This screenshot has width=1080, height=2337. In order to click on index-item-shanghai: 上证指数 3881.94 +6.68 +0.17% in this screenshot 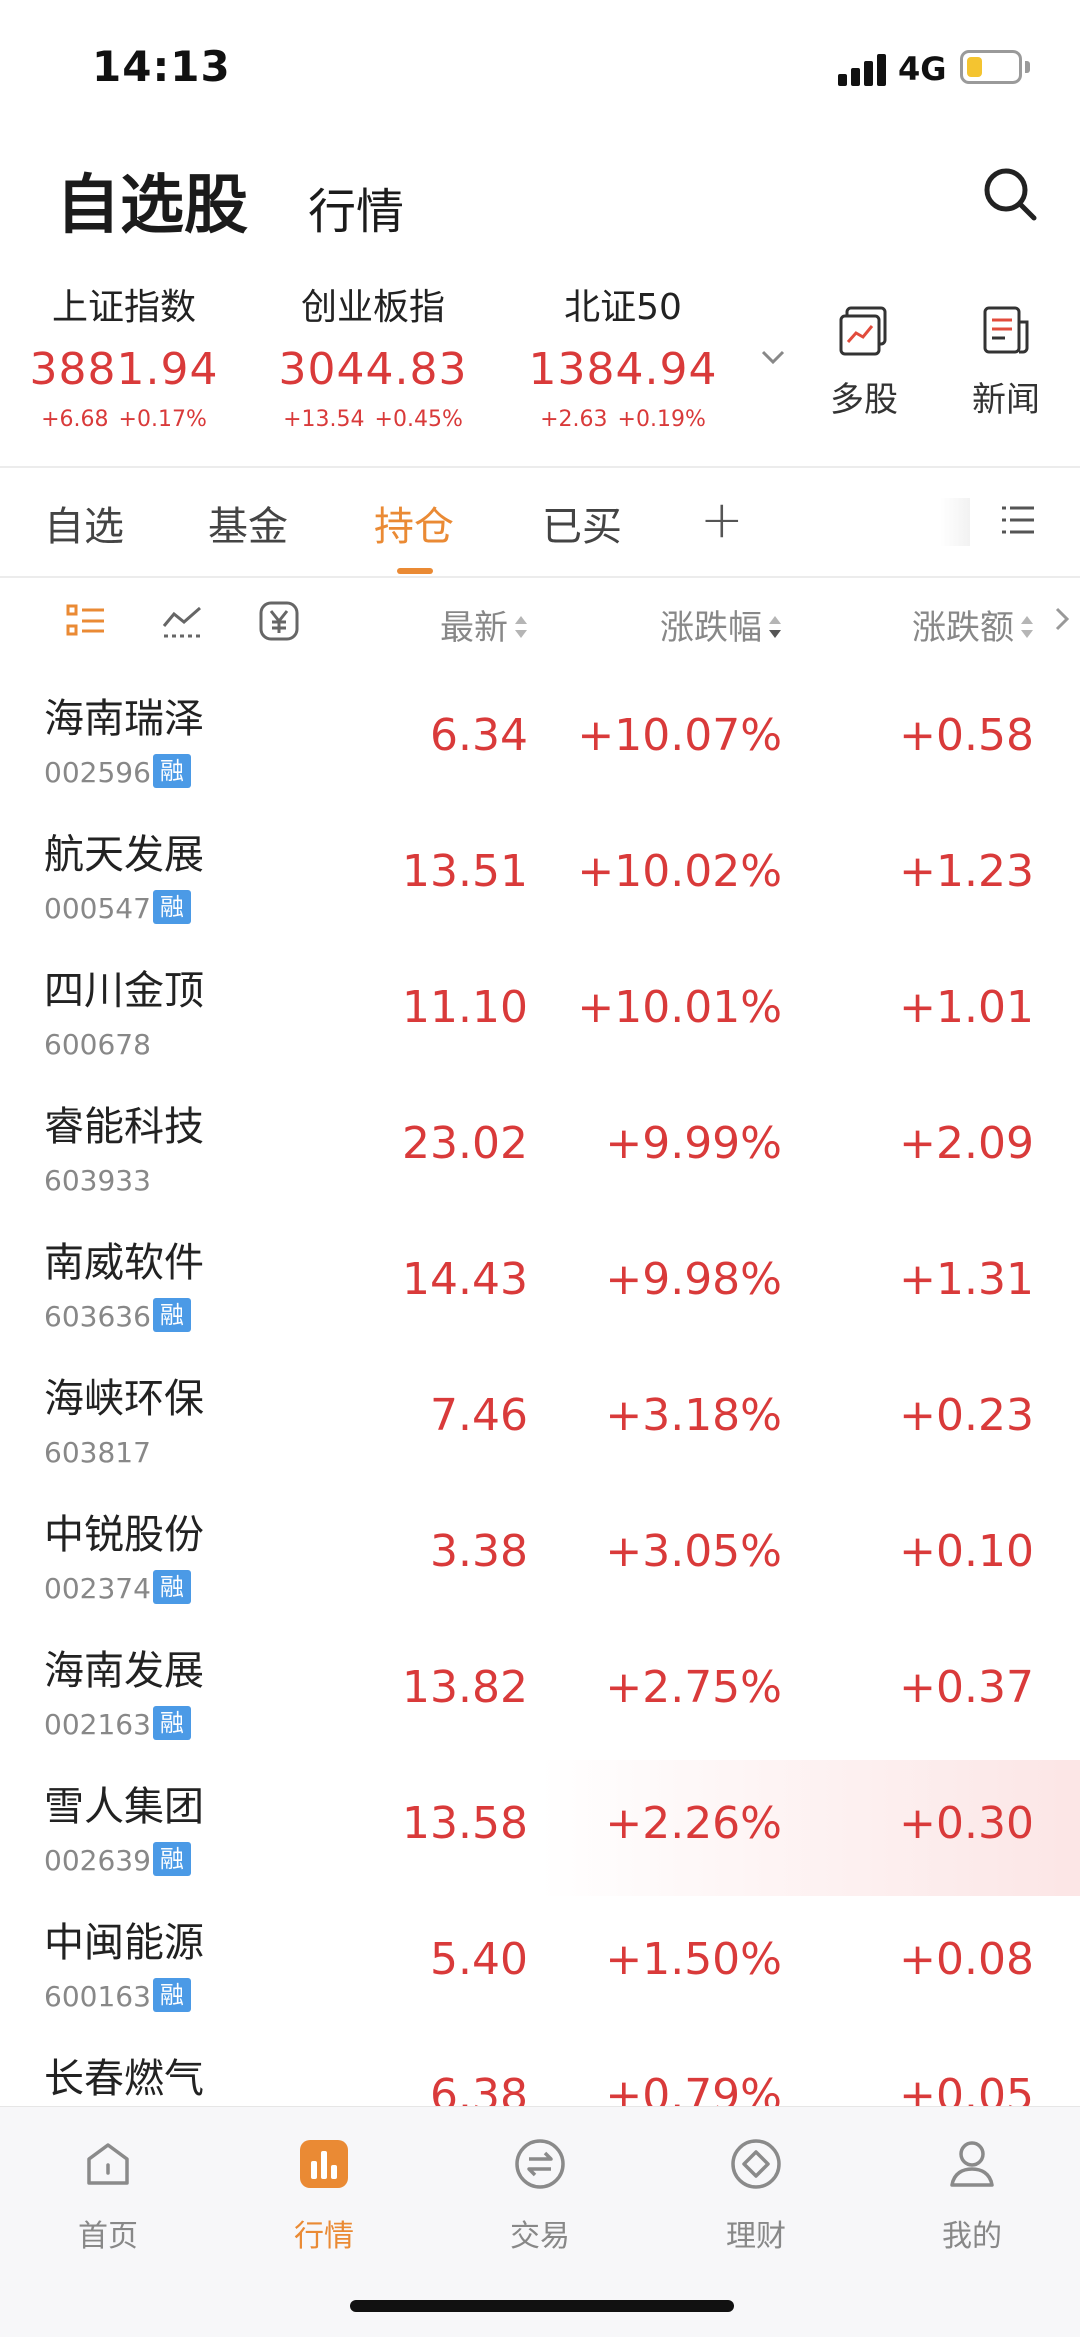, I will do `click(124, 355)`.